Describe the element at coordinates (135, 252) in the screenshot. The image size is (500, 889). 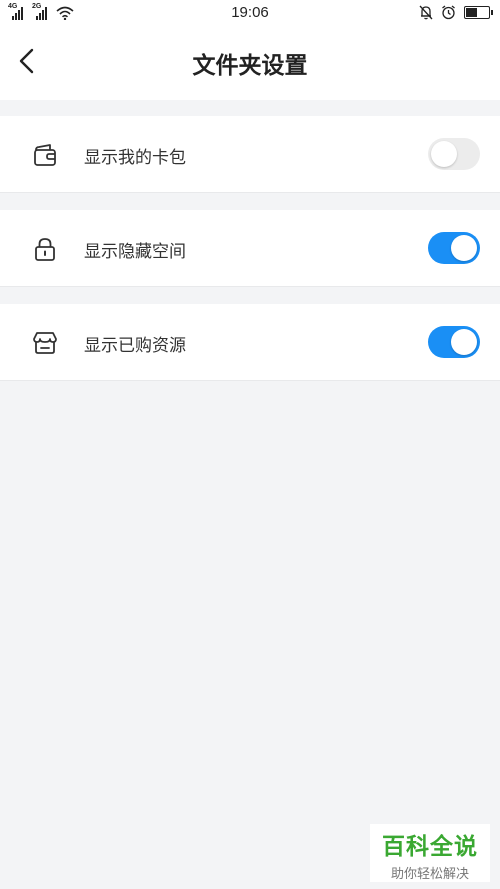
I see `setting-label: 显示隐藏空间` at that location.